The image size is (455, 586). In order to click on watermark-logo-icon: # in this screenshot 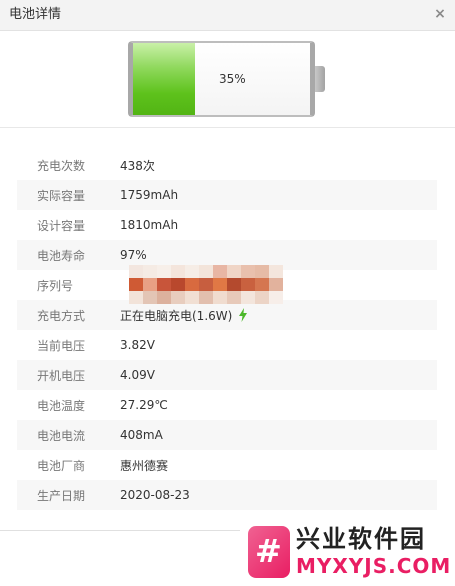, I will do `click(269, 552)`.